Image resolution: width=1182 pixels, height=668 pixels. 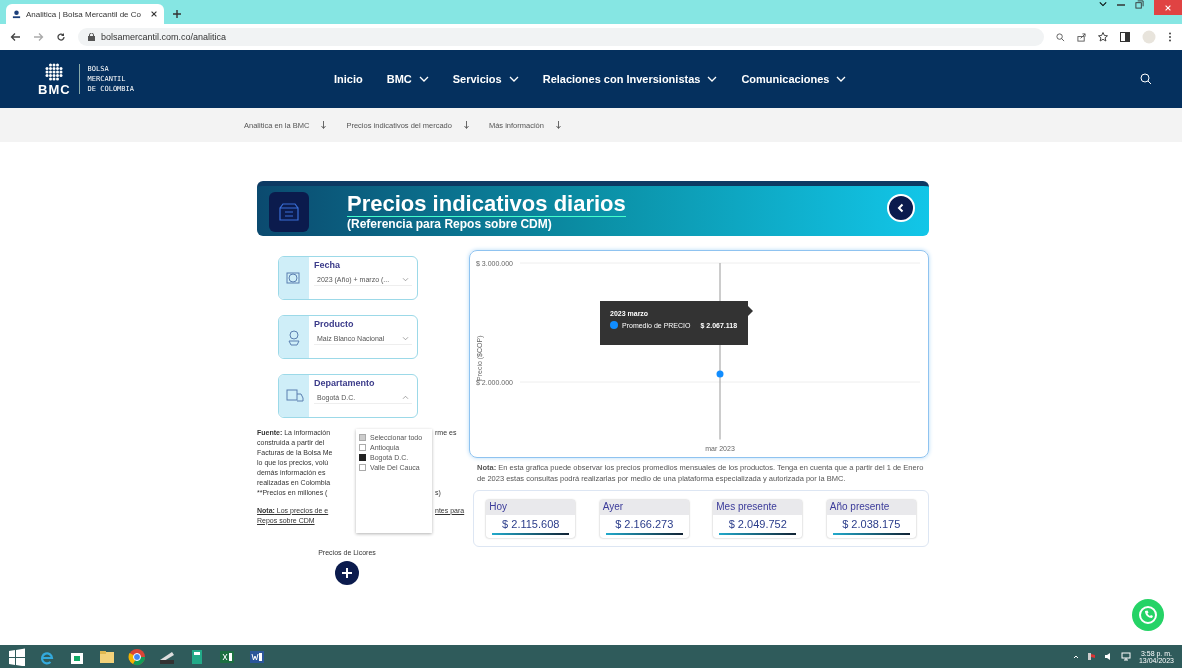 What do you see at coordinates (17, 656) in the screenshot?
I see `windows-logo-icon` at bounding box center [17, 656].